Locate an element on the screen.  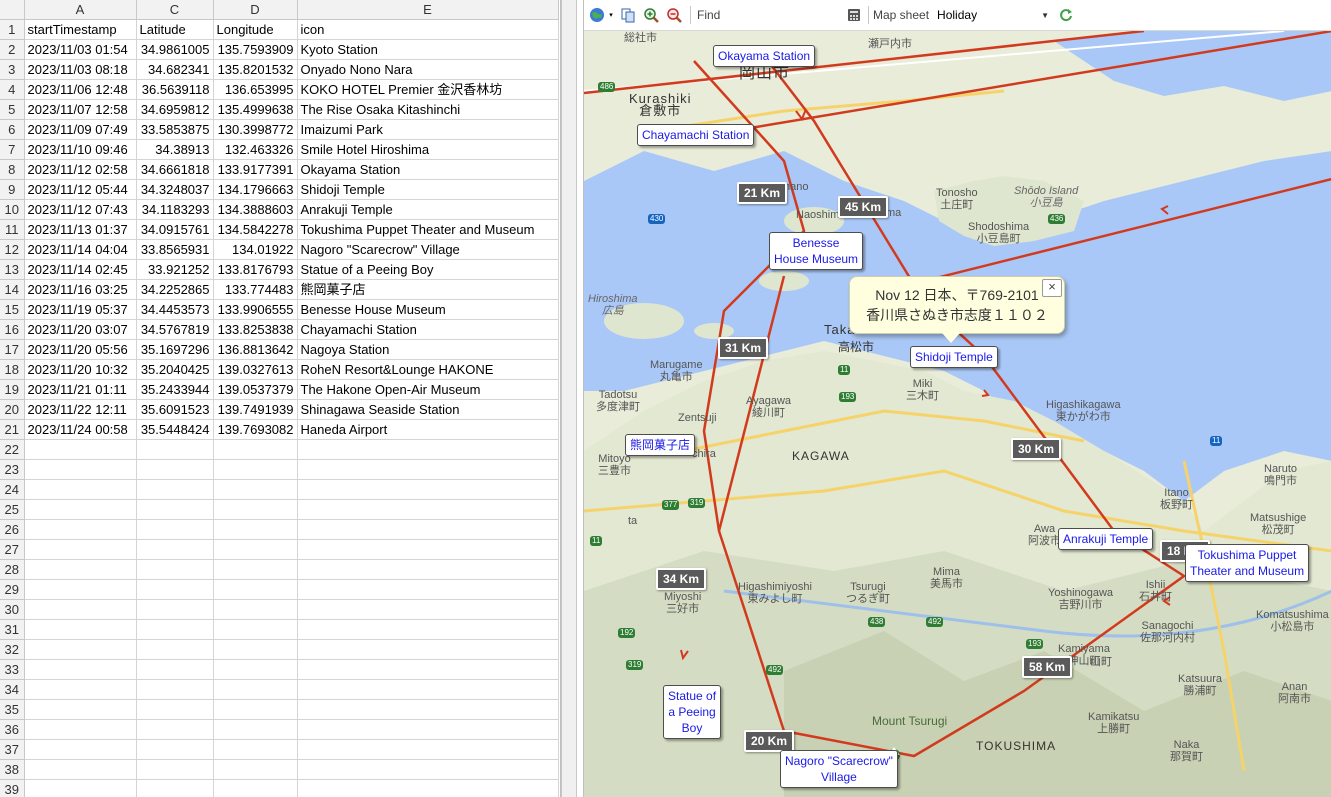
refresh-icon is located at coordinates (1066, 15).